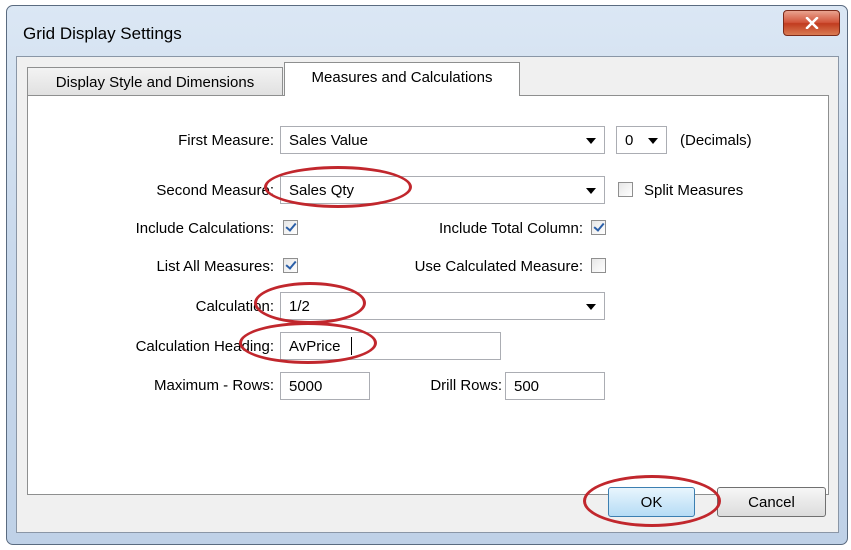 The image size is (851, 550). What do you see at coordinates (155, 81) in the screenshot?
I see `tab-display-style: Display Style and Dimensions` at bounding box center [155, 81].